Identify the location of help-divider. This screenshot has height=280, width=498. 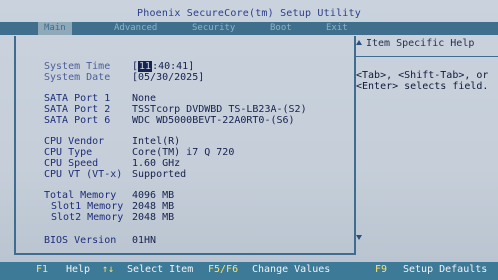
(427, 56).